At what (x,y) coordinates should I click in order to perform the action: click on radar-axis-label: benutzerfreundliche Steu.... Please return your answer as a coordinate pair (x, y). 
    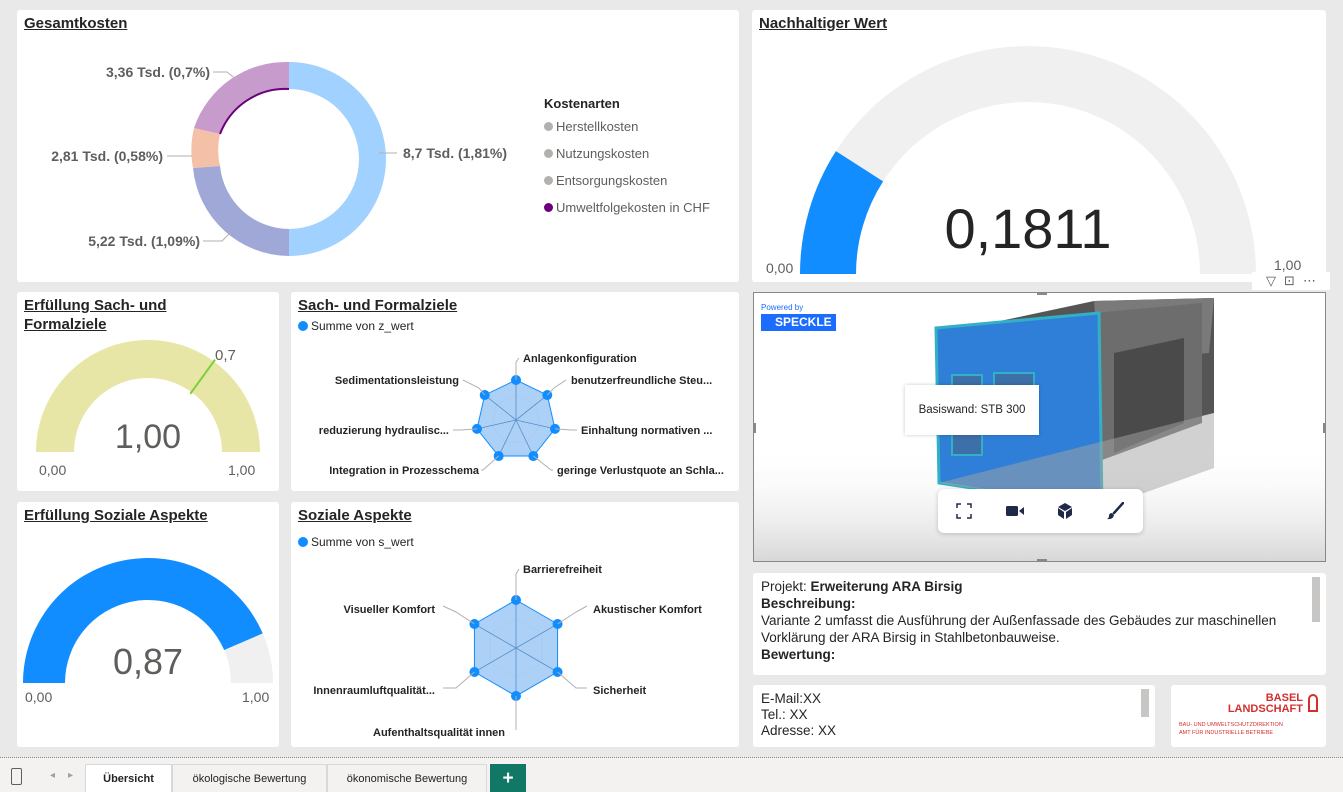
    Looking at the image, I should click on (641, 381).